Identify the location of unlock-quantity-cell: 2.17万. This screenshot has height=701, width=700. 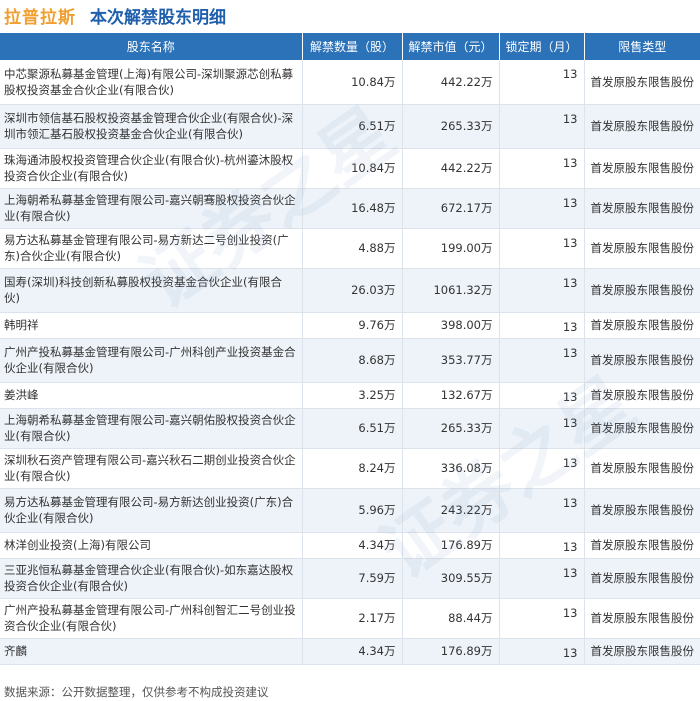
(352, 618).